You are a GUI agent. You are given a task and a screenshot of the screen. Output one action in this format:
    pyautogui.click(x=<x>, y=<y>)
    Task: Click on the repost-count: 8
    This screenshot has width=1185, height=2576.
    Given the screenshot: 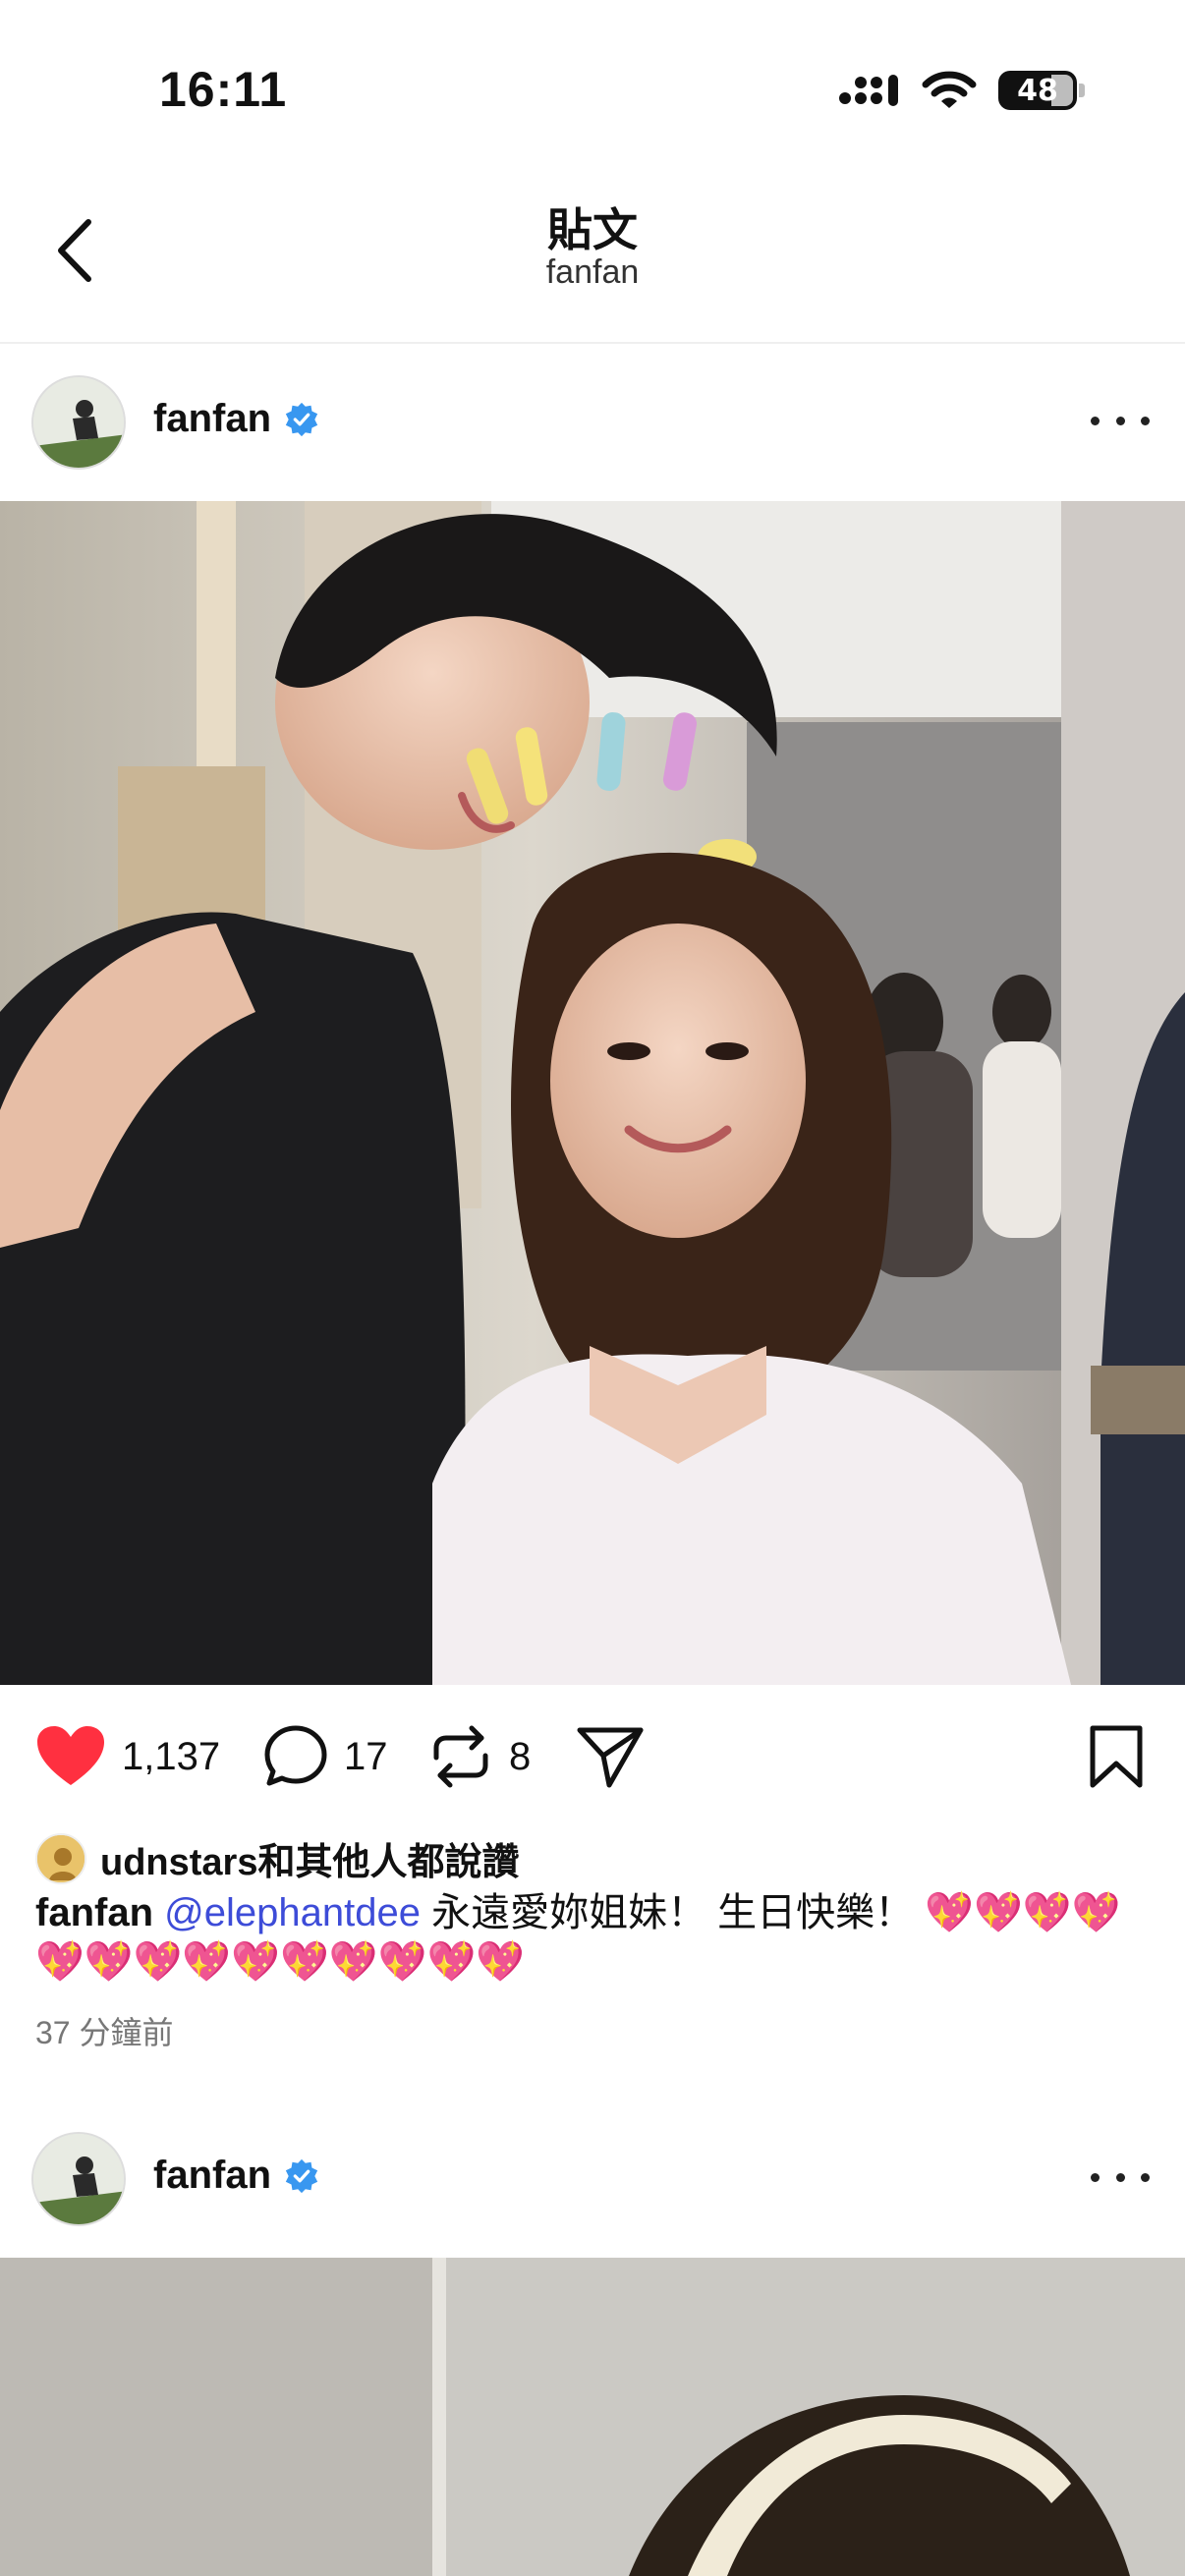 What is the action you would take?
    pyautogui.click(x=521, y=1756)
    